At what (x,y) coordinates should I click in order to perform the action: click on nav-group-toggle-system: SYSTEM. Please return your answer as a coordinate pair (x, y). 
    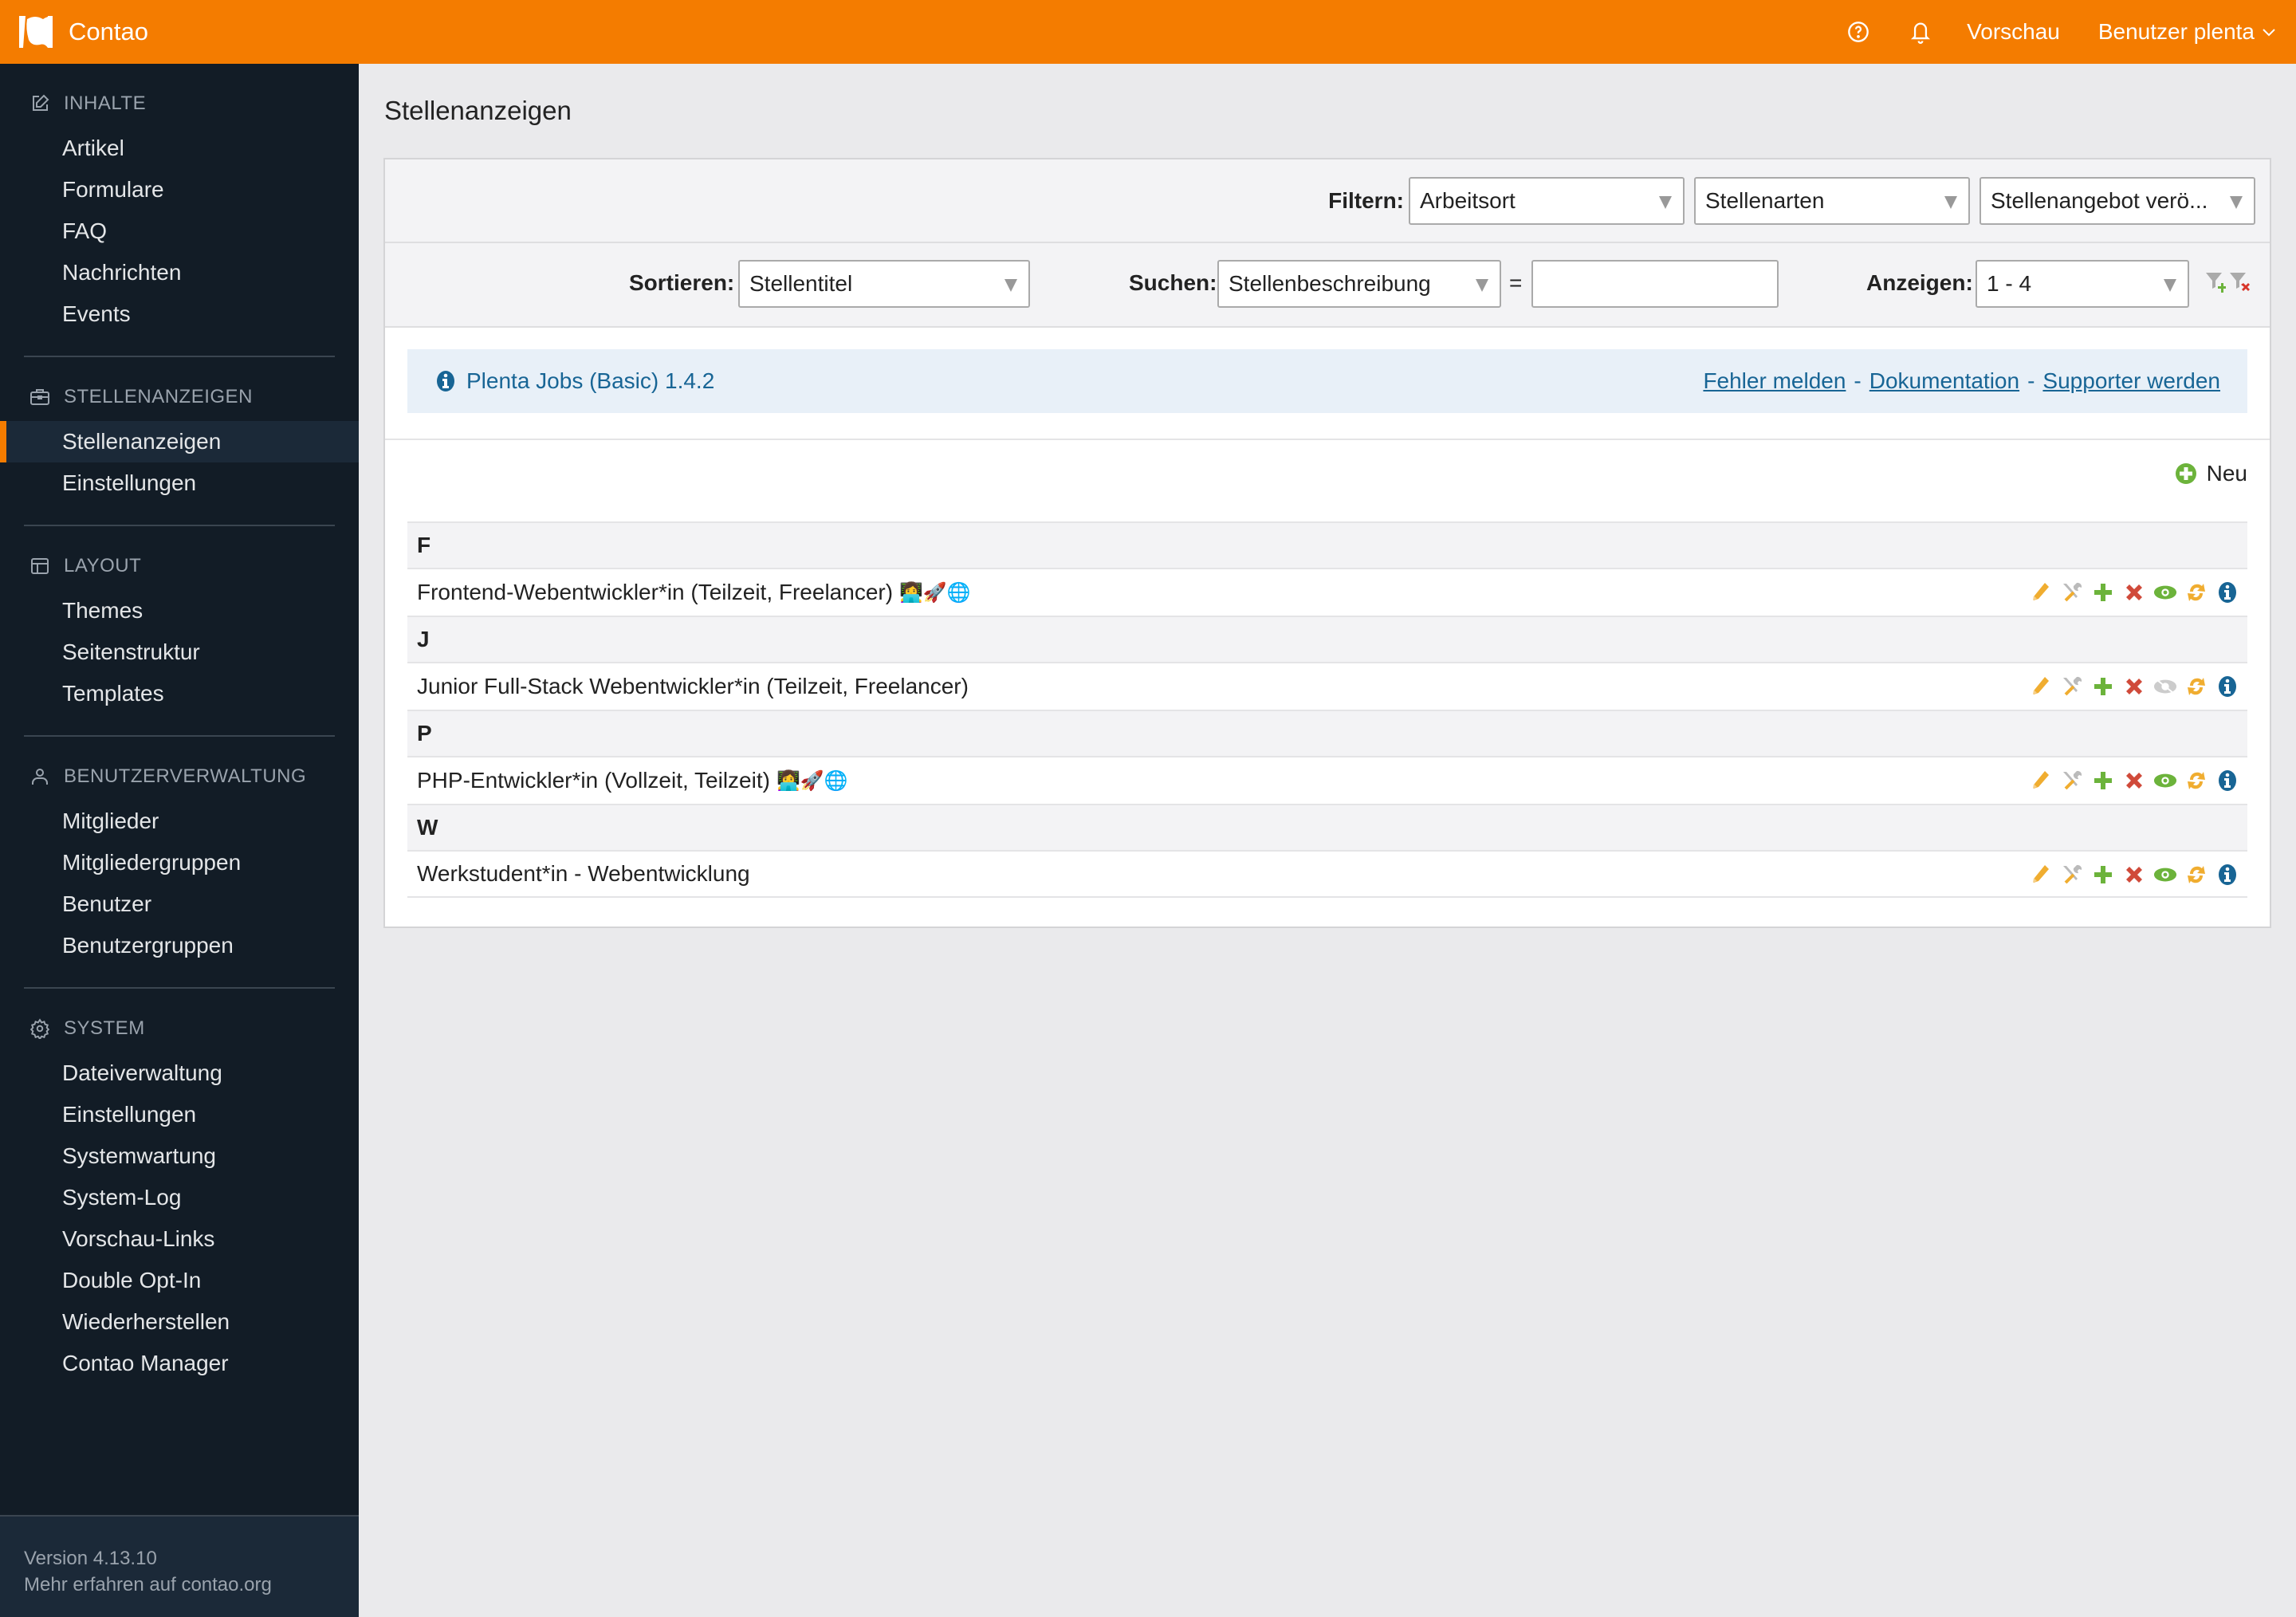
    Looking at the image, I should click on (179, 1029).